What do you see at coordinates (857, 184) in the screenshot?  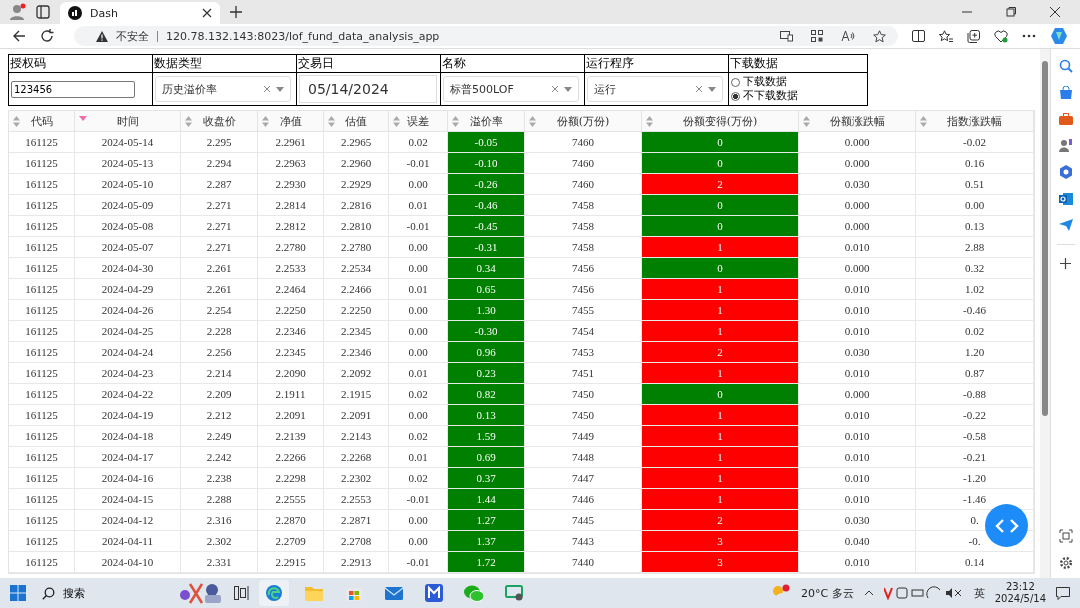 I see `table-cell: 0.030` at bounding box center [857, 184].